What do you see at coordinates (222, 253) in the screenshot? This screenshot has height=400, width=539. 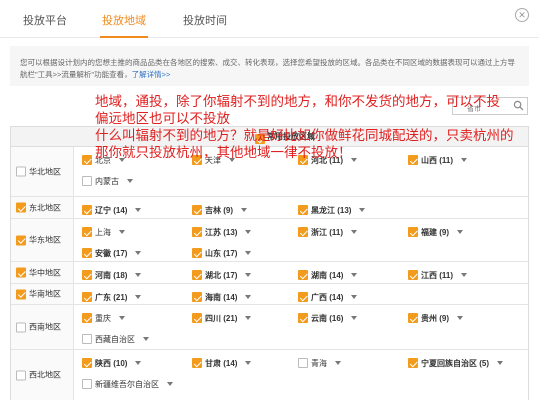 I see `province-item: 山东 (17)` at bounding box center [222, 253].